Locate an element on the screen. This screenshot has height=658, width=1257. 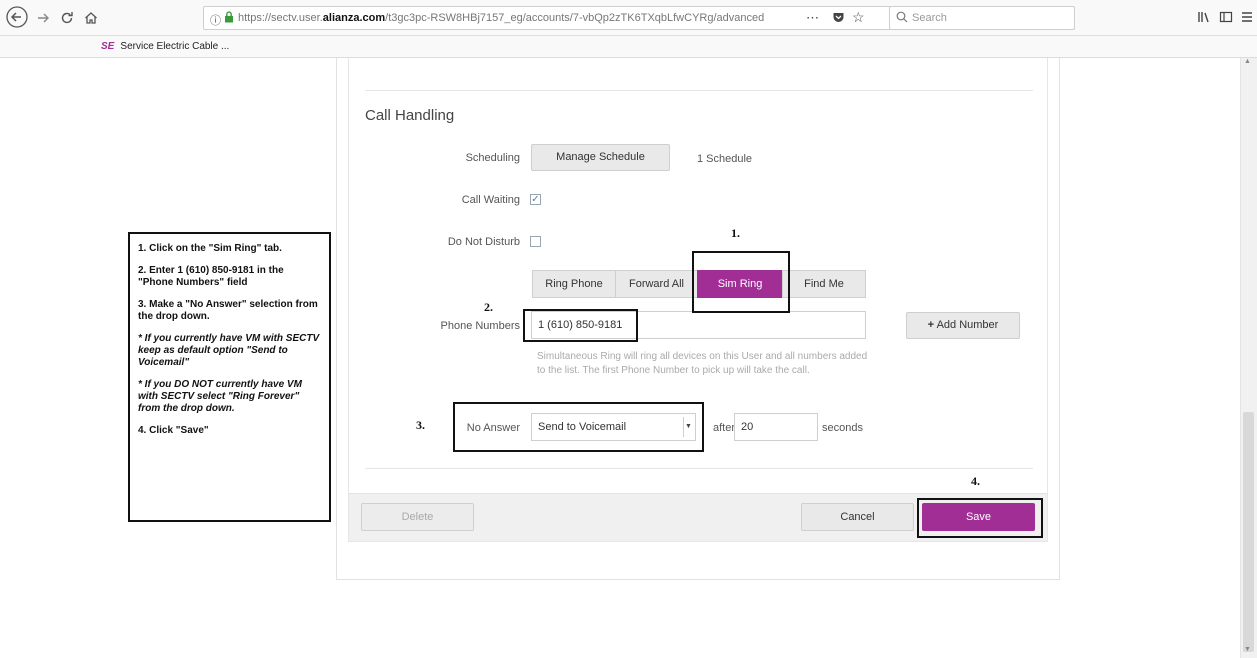
annotation-number-2: 2. is located at coordinates (488, 307).